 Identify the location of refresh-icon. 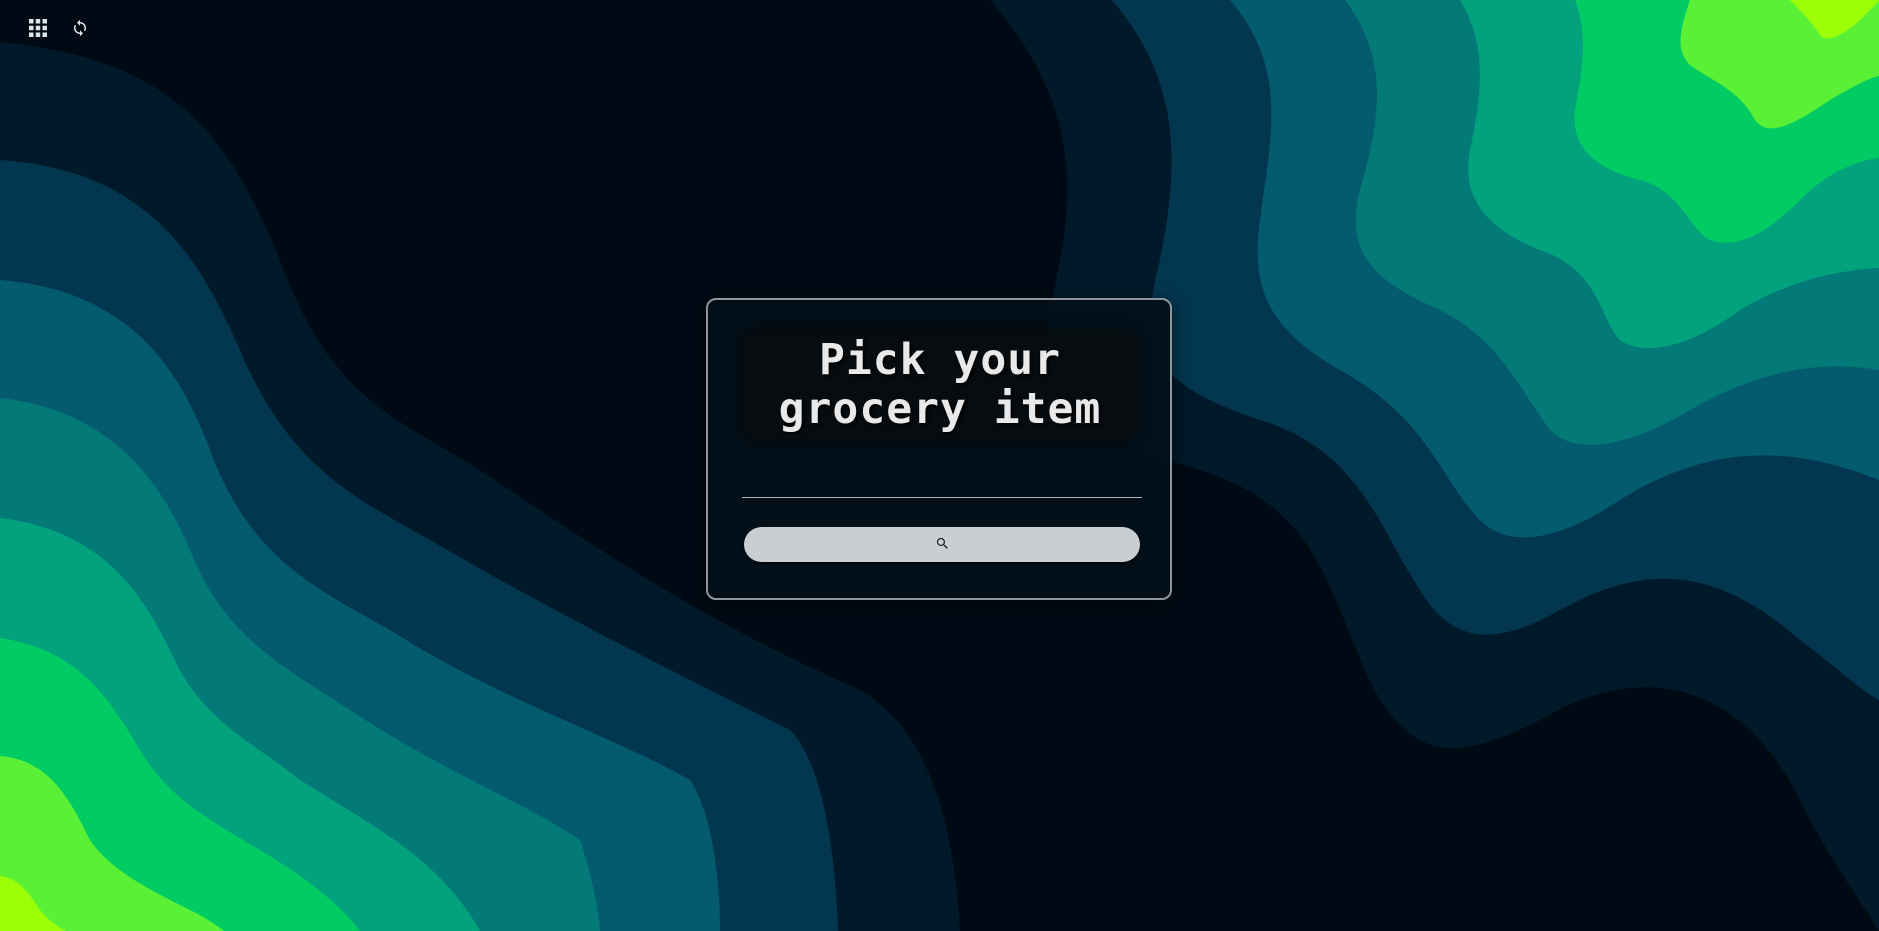
(80, 28).